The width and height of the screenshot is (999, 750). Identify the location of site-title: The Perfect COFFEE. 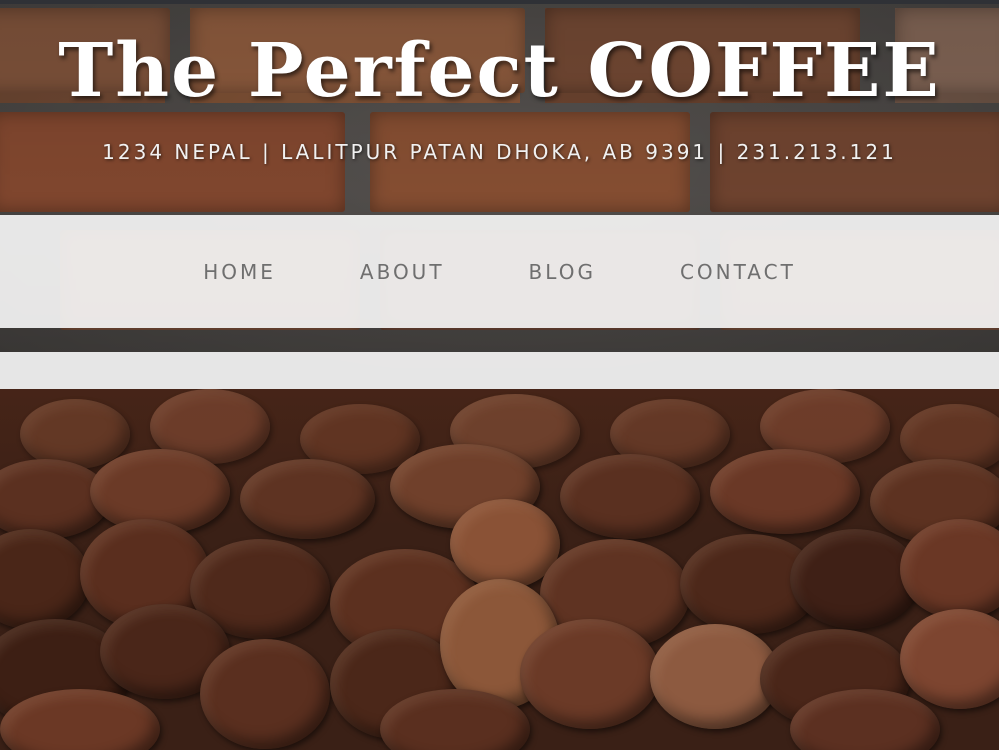
(499, 71).